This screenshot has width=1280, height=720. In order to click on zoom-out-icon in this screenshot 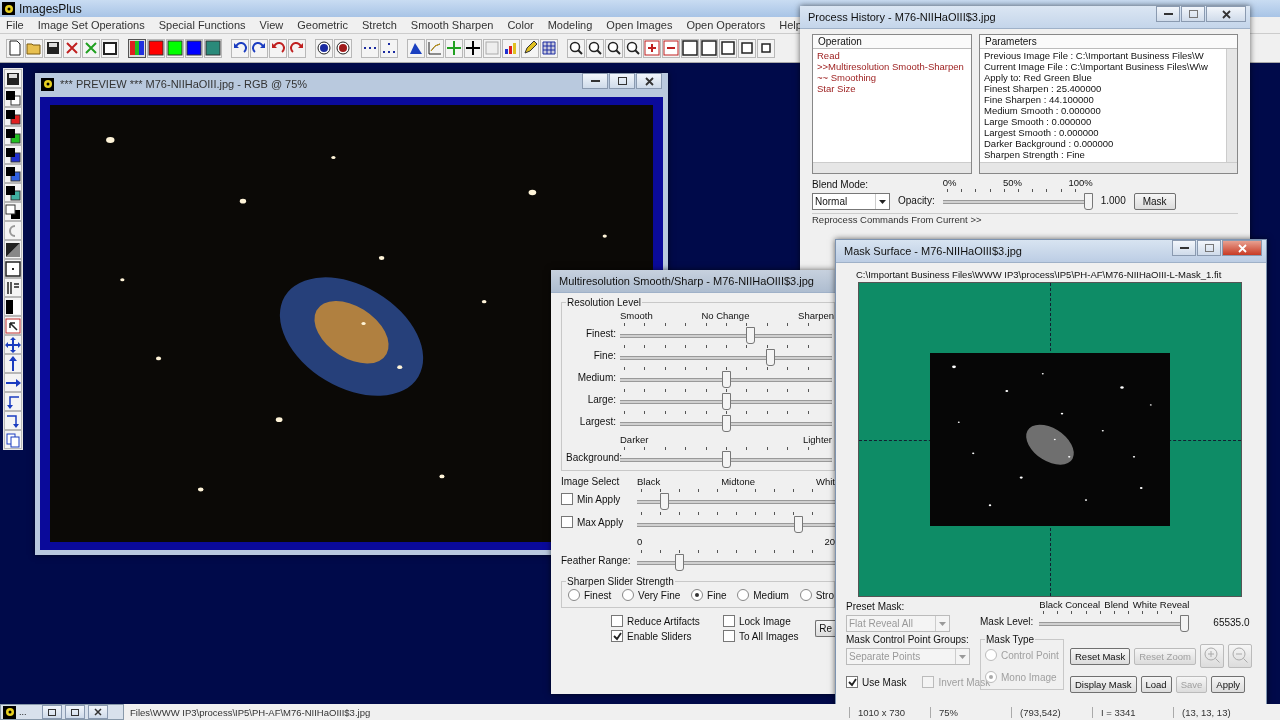, I will do `click(595, 48)`.